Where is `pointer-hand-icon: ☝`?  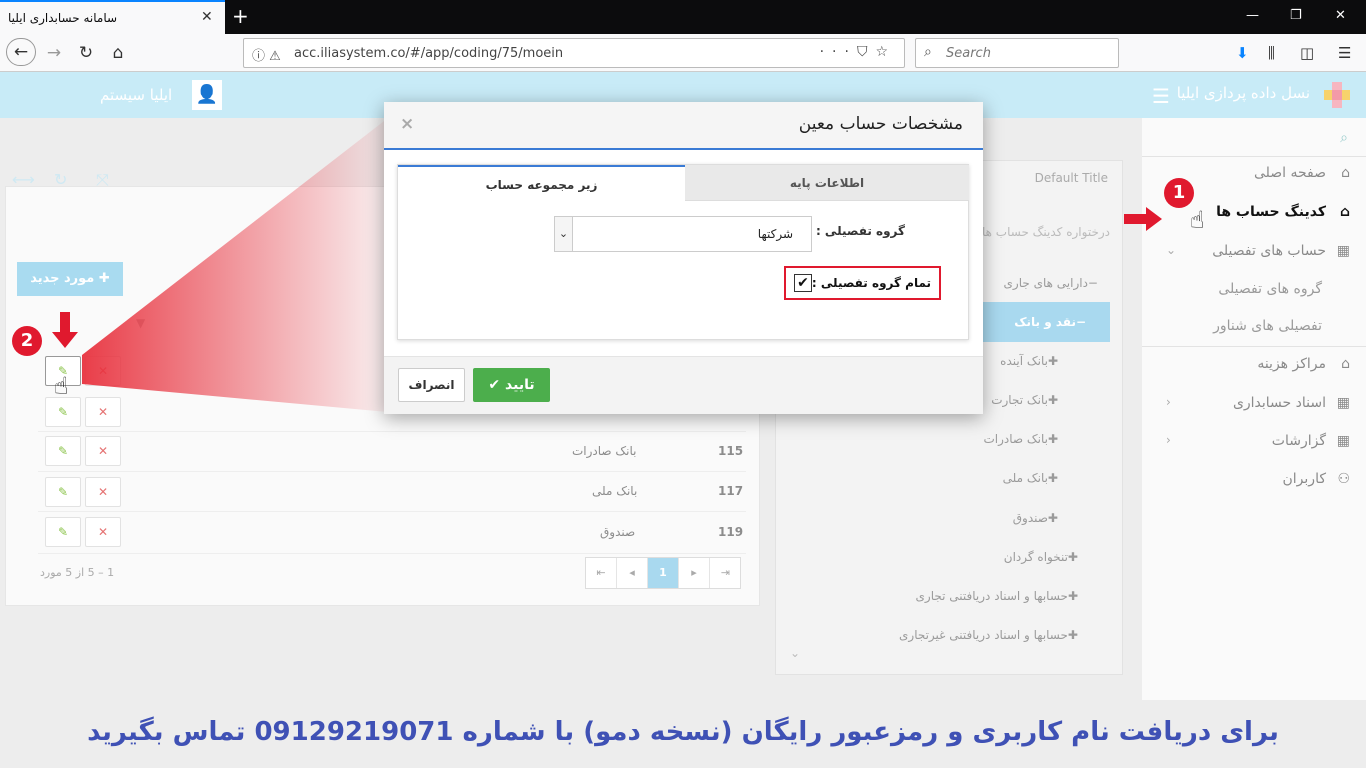
pointer-hand-icon: ☝ is located at coordinates (1197, 220).